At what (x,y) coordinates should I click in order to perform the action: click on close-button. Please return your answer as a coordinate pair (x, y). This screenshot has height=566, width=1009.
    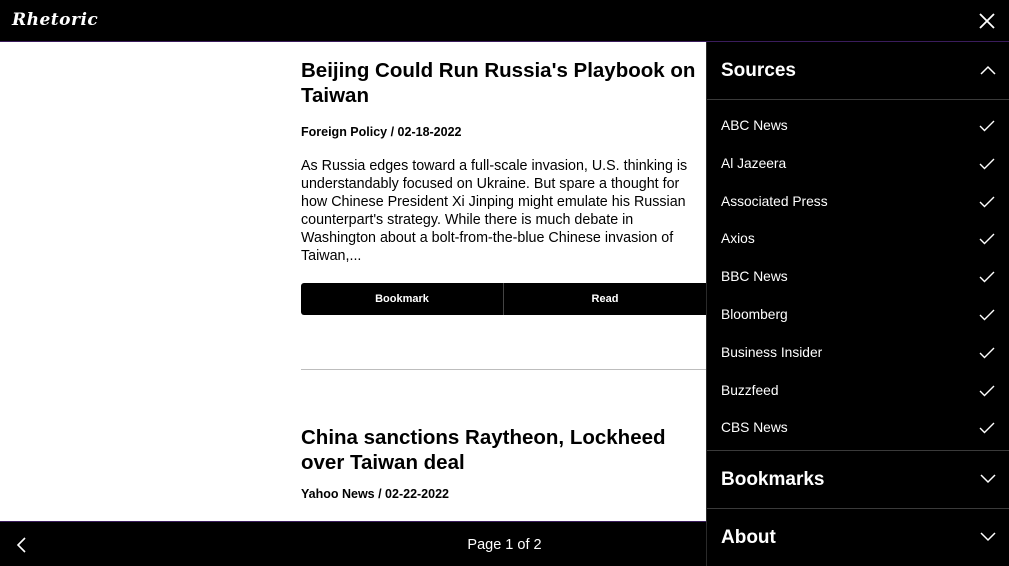
    Looking at the image, I should click on (987, 21).